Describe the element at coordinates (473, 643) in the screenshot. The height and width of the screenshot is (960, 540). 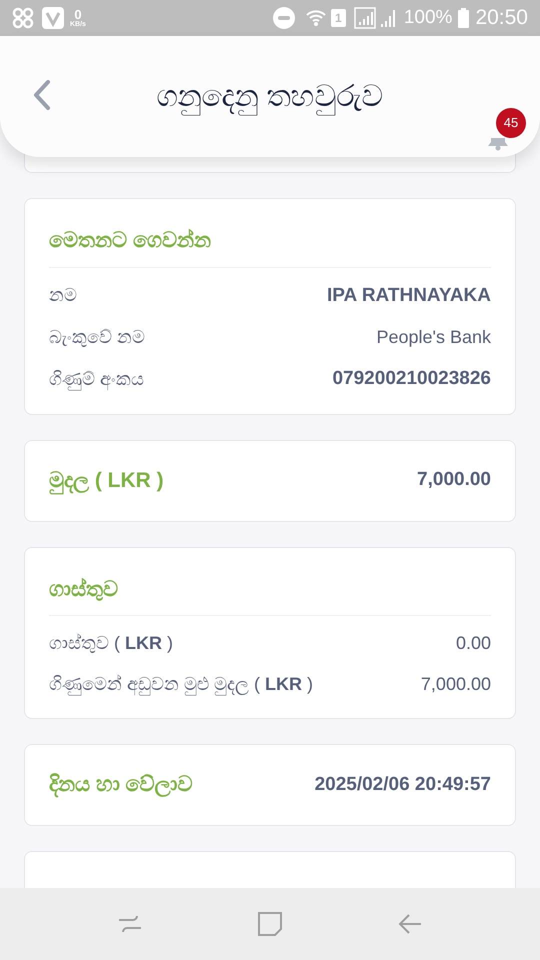
I see `field-value: 0.00` at that location.